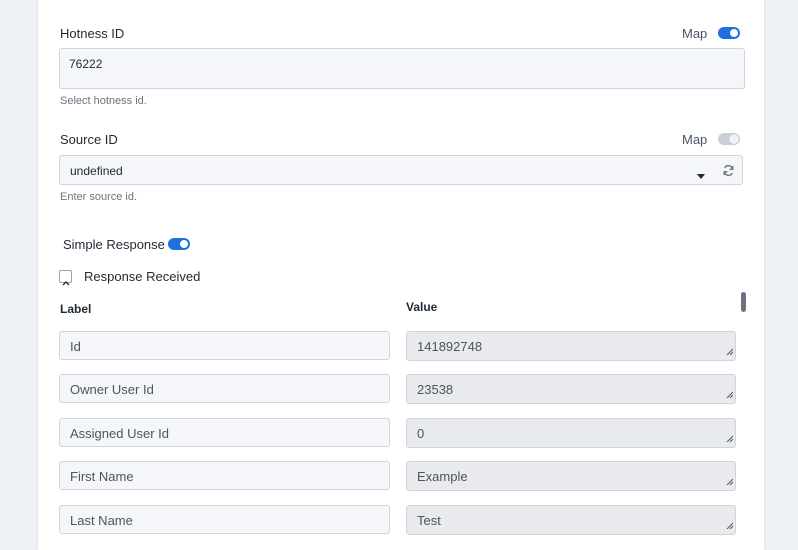 The width and height of the screenshot is (798, 550). I want to click on source-helper-text: Enter source id., so click(99, 197).